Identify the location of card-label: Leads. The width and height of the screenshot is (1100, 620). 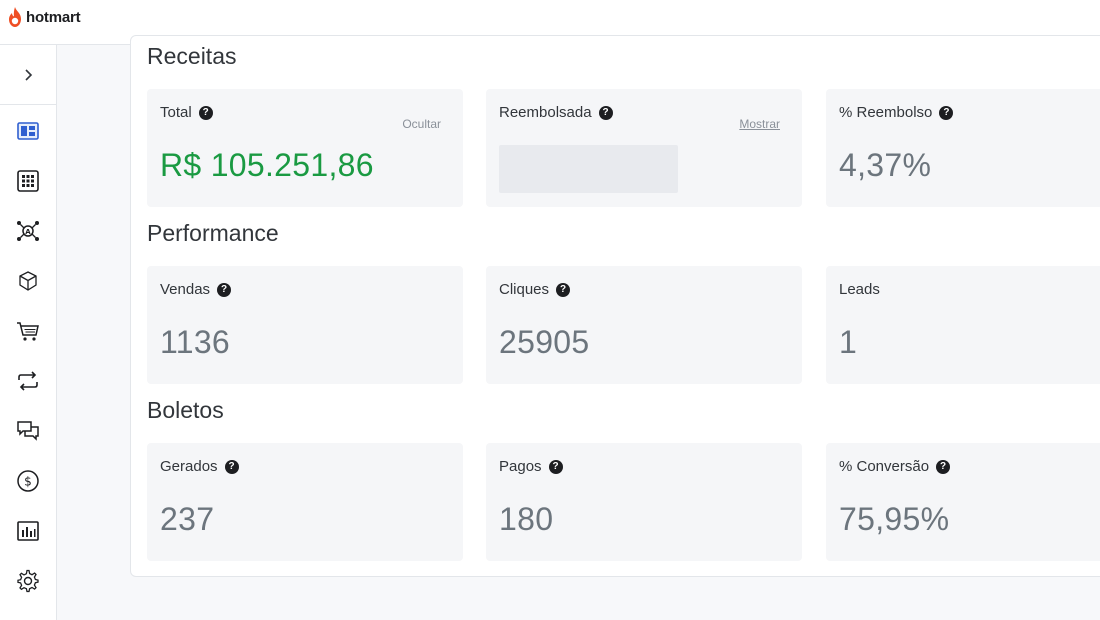
(859, 289).